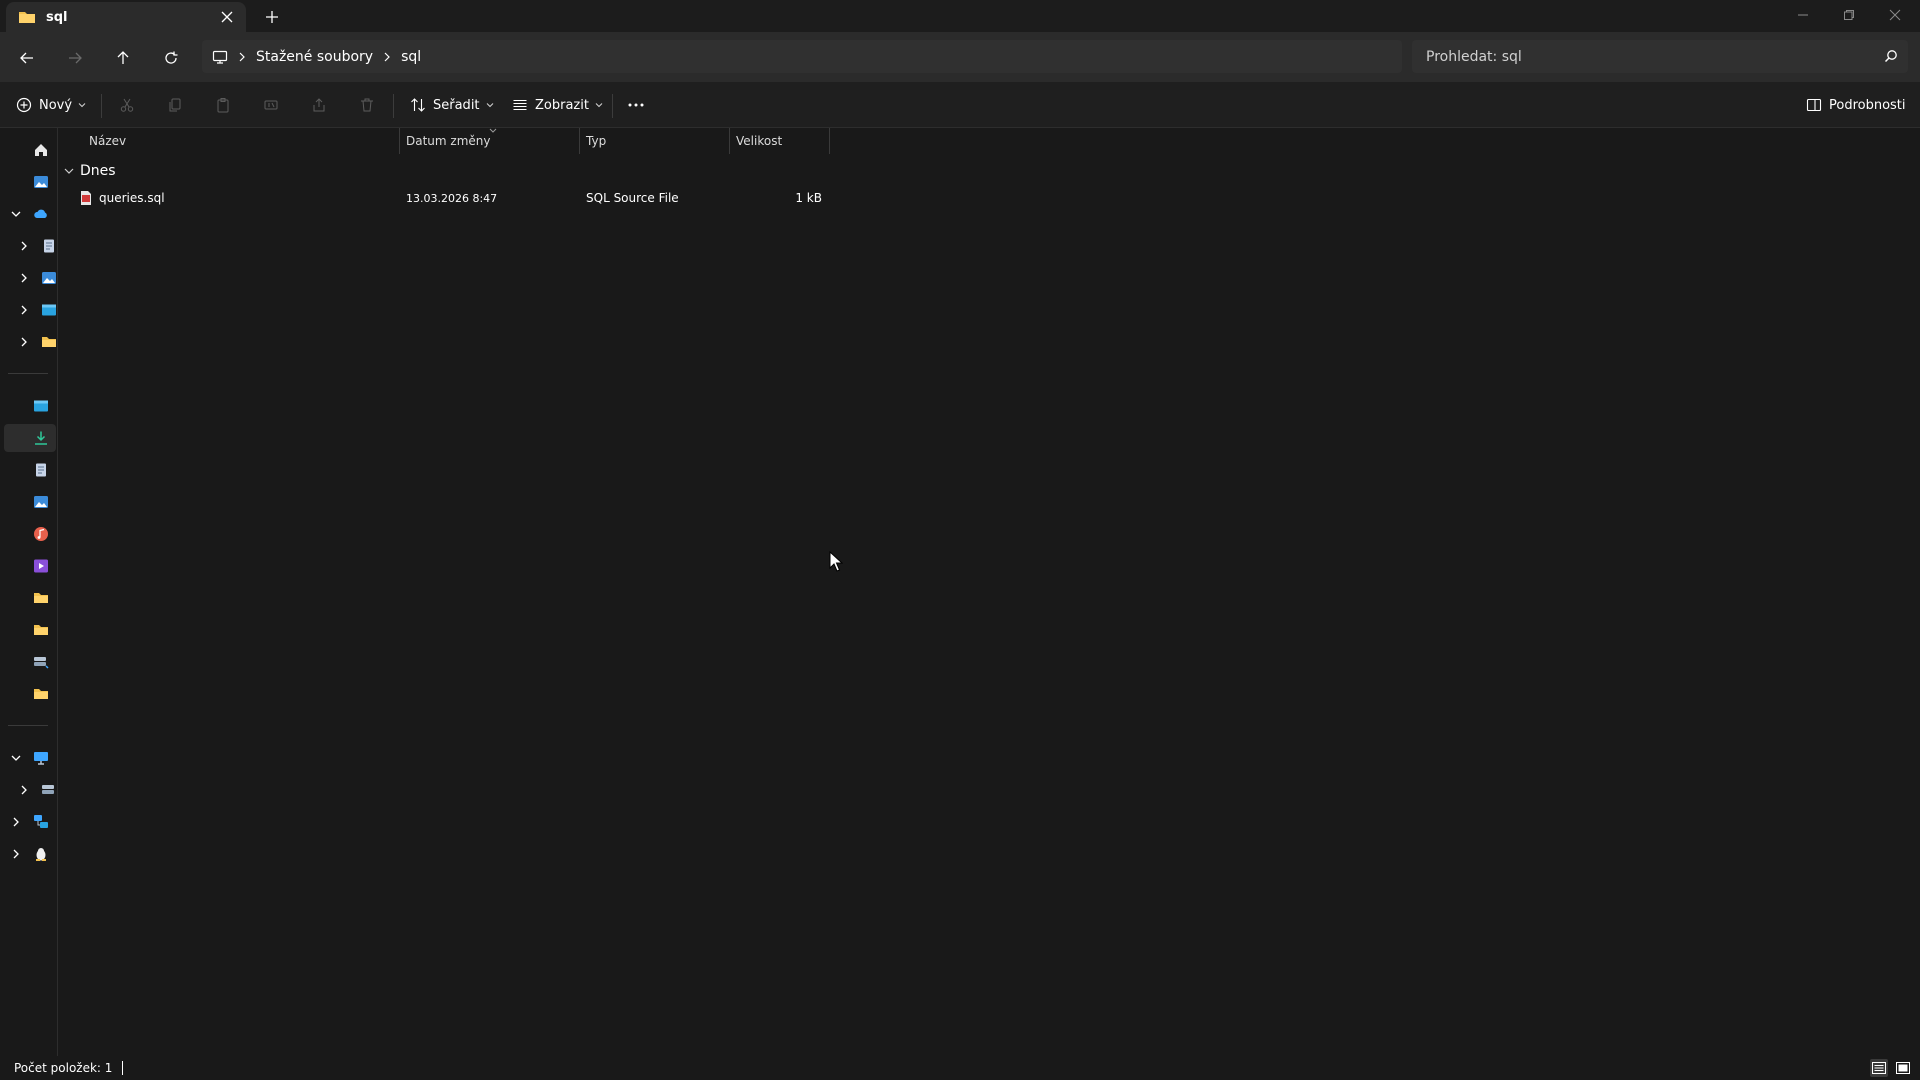  Describe the element at coordinates (314, 57) in the screenshot. I see `breadcrumb-item-downloads: Stažené soubory` at that location.